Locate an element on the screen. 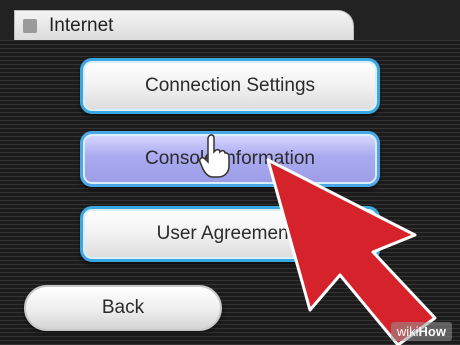 The height and width of the screenshot is (345, 460). page-title: Internet is located at coordinates (81, 25).